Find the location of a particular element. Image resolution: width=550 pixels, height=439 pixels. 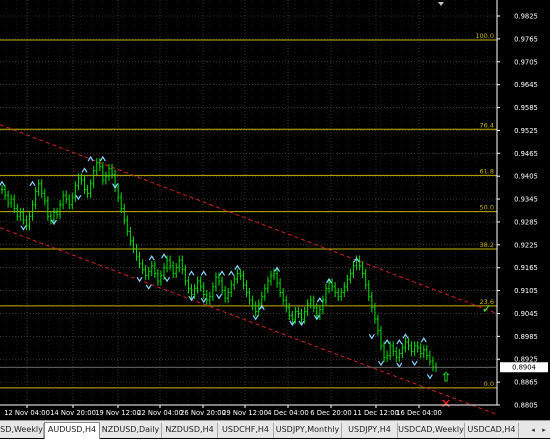

chart-tab: USDJPY,H4 is located at coordinates (370, 430).